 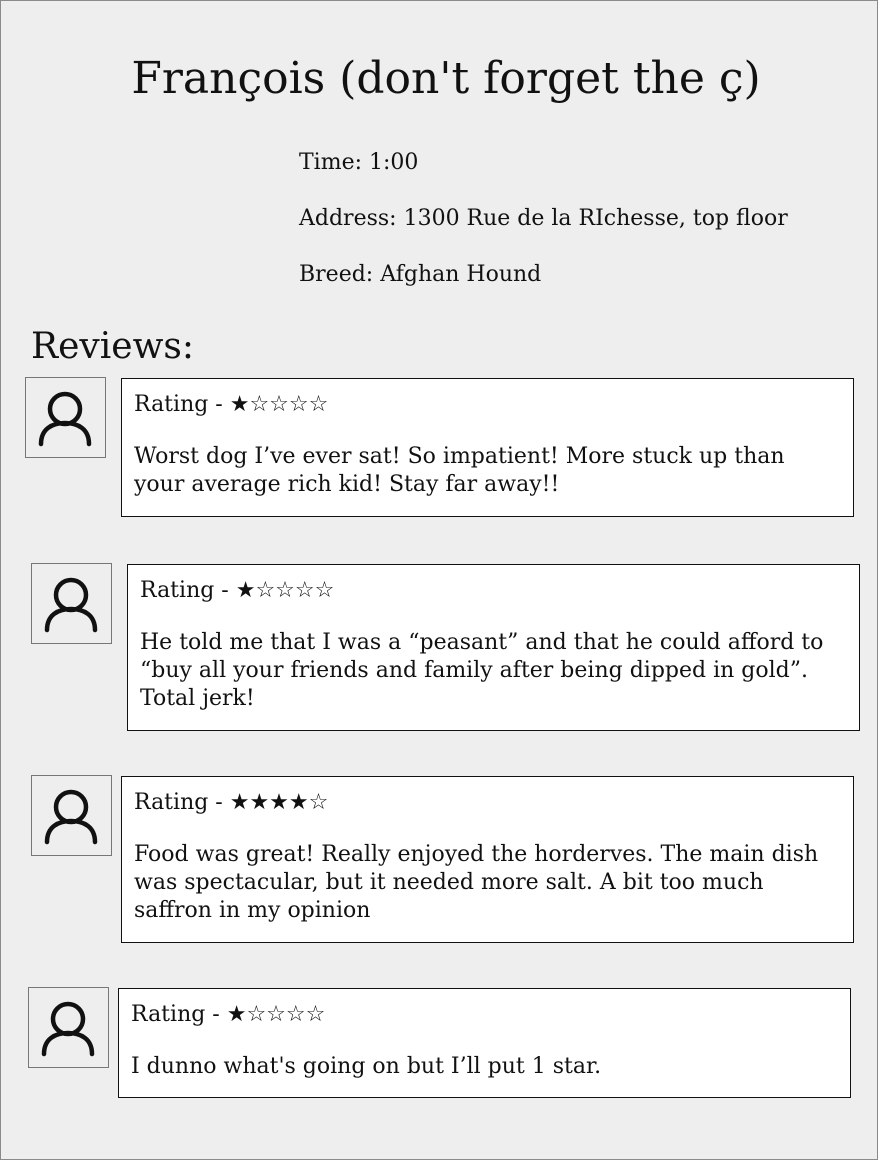 I want to click on breed-info: Breed: Afghan Hound, so click(x=420, y=274).